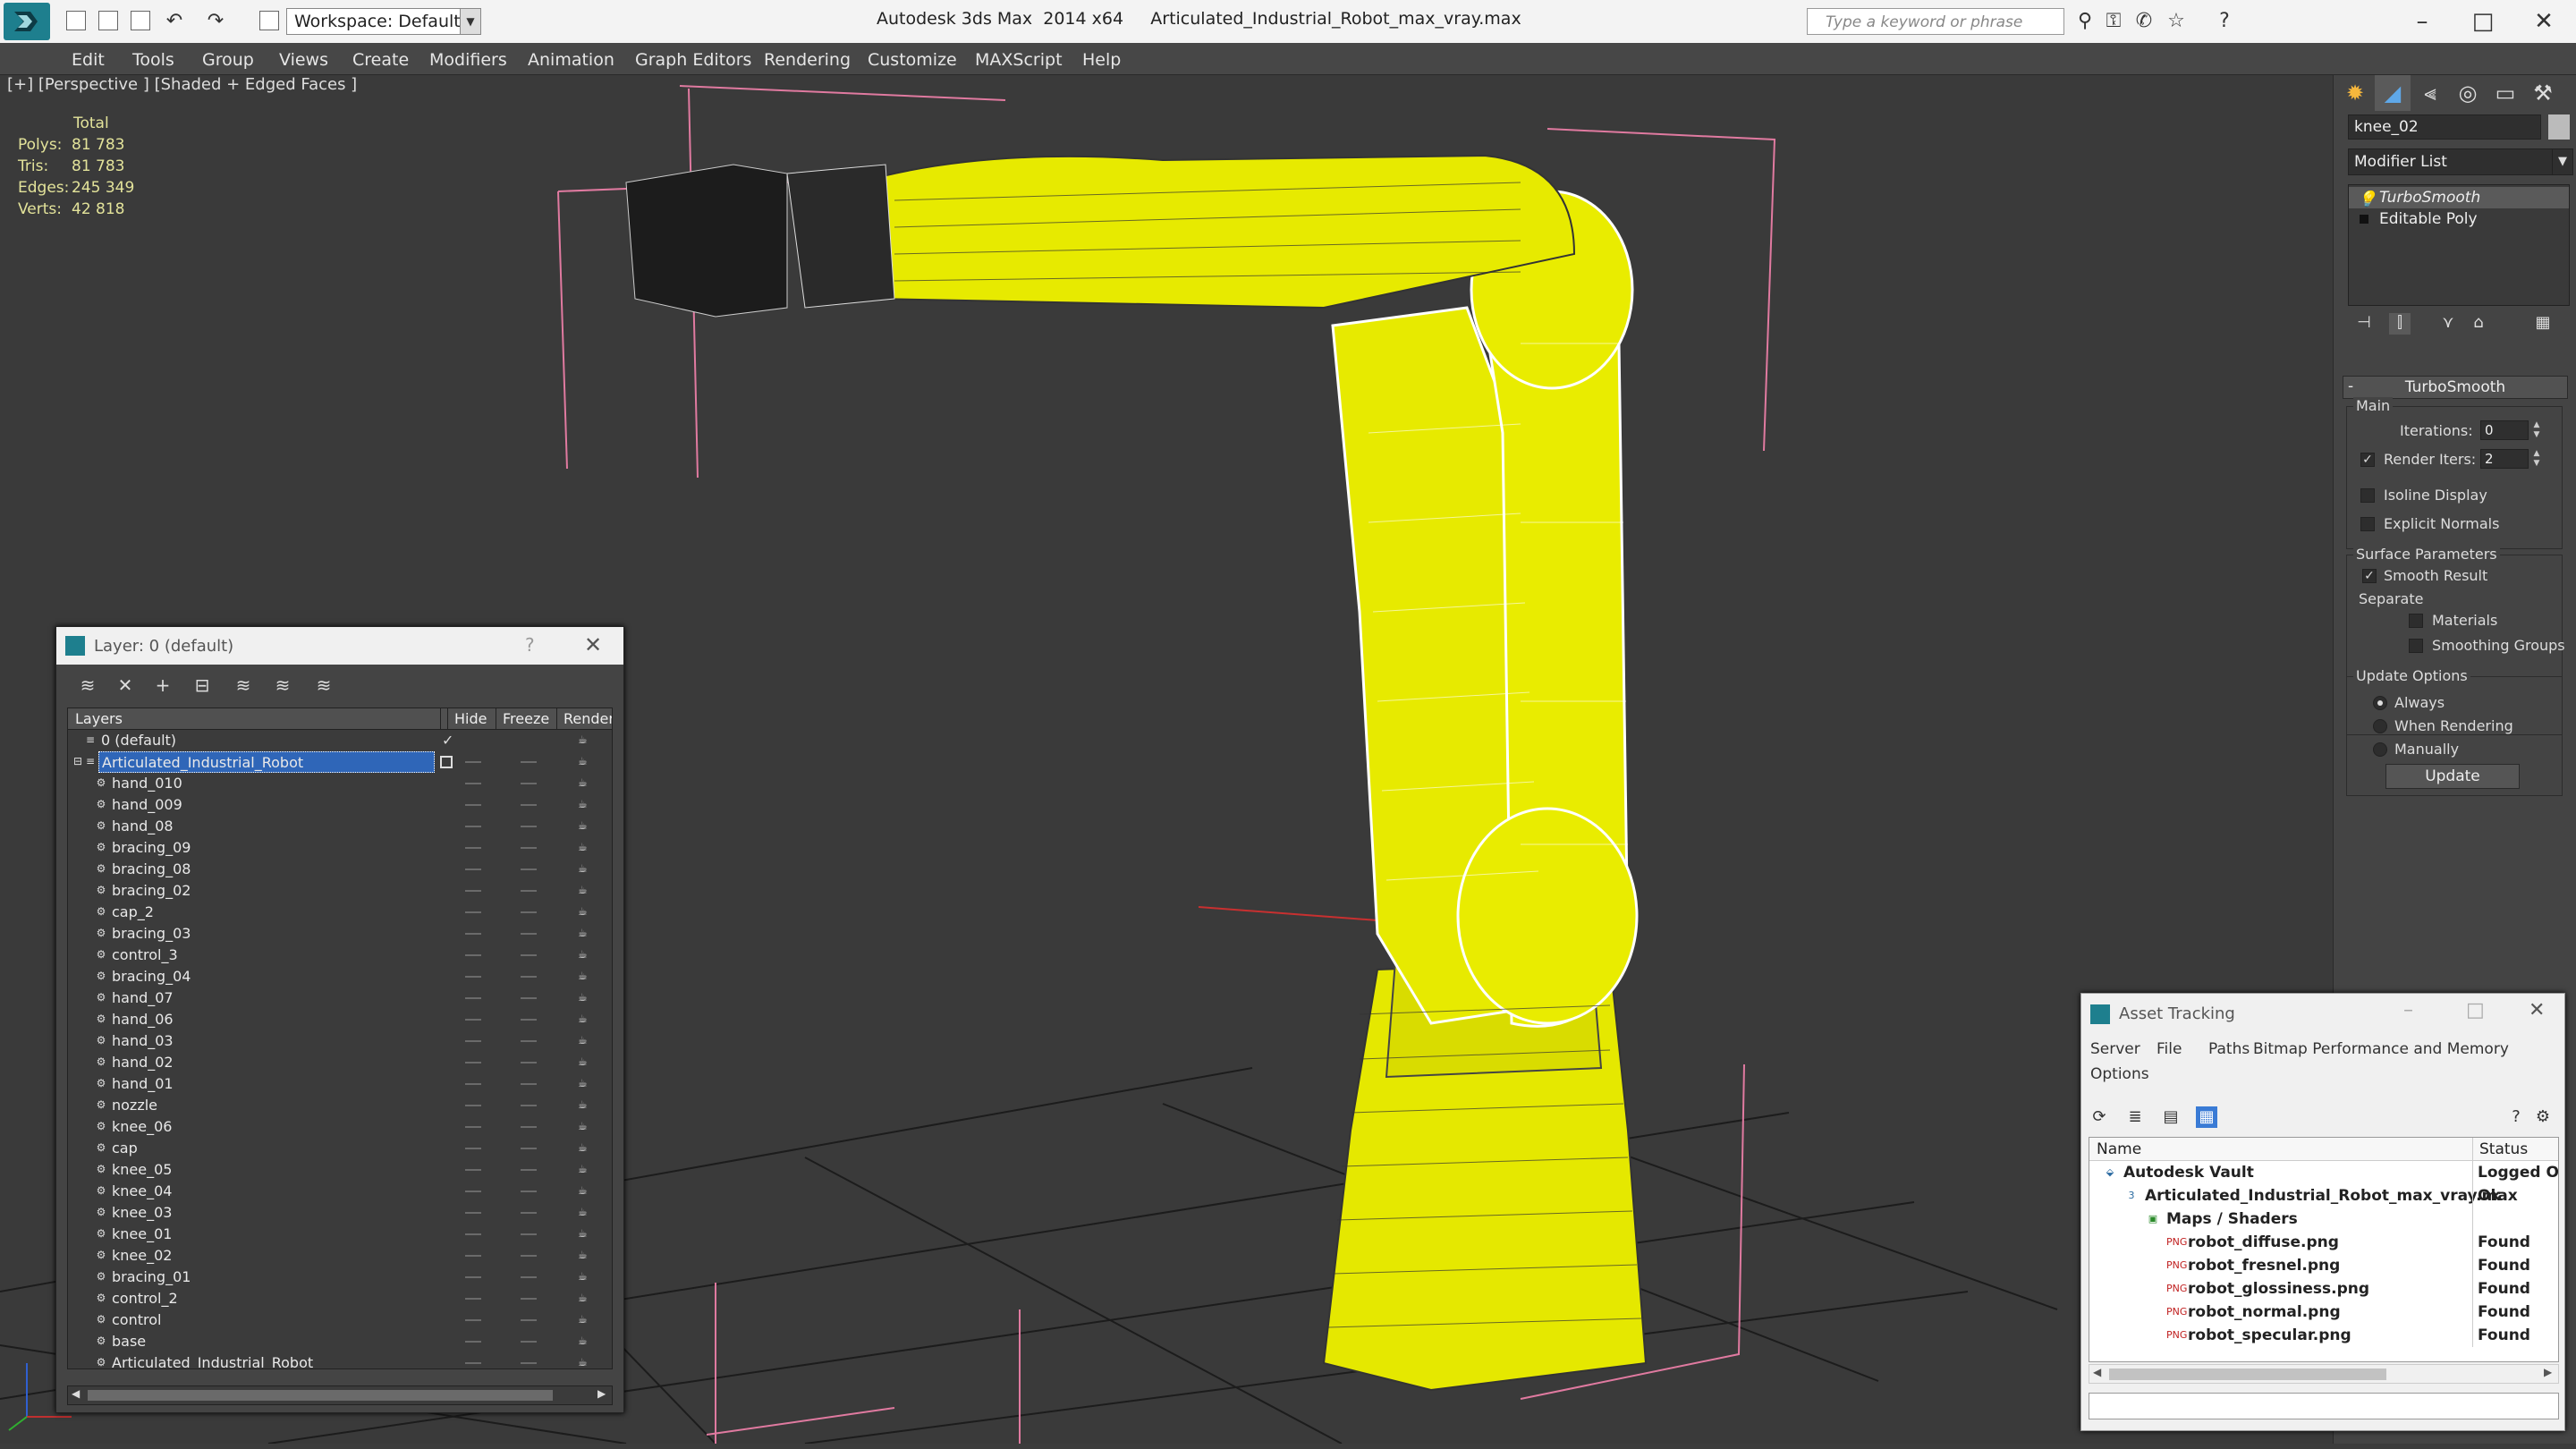 The width and height of the screenshot is (2576, 1449). What do you see at coordinates (272, 1170) in the screenshot?
I see `layer-name: knee_05` at bounding box center [272, 1170].